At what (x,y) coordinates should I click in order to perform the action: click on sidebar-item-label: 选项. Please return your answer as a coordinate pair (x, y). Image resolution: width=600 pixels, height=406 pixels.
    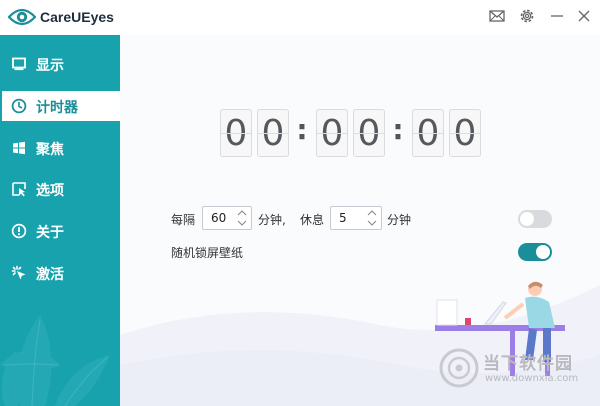
    Looking at the image, I should click on (50, 191).